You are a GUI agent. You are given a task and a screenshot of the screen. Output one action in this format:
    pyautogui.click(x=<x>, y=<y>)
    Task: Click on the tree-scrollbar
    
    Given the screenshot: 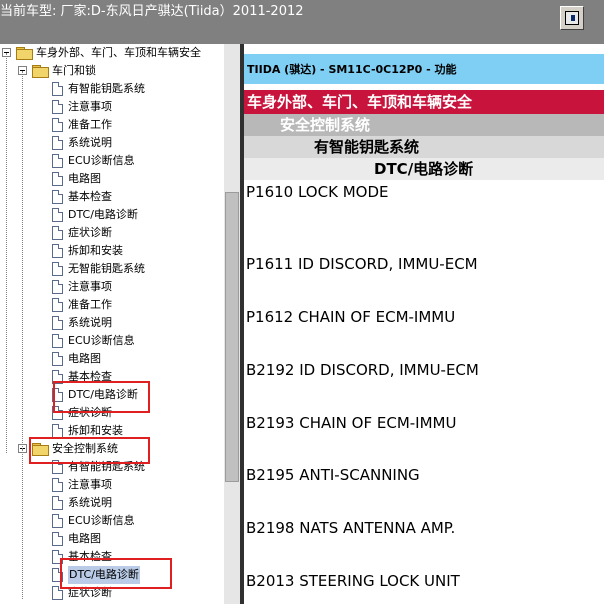 What is the action you would take?
    pyautogui.click(x=232, y=324)
    